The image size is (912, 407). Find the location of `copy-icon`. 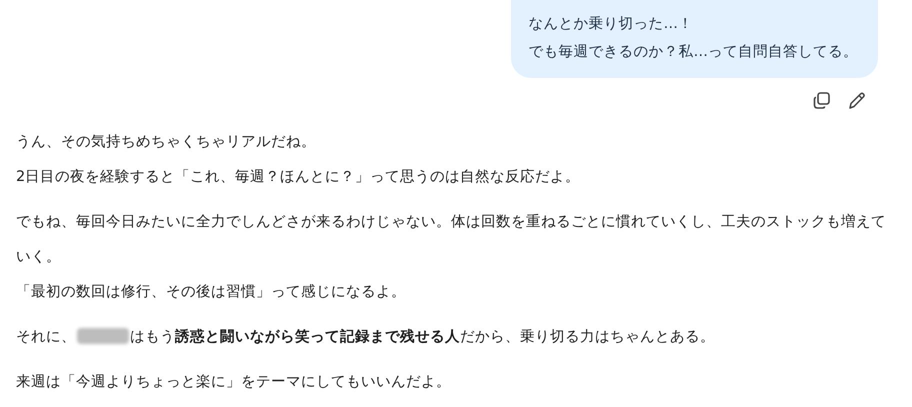

copy-icon is located at coordinates (821, 100).